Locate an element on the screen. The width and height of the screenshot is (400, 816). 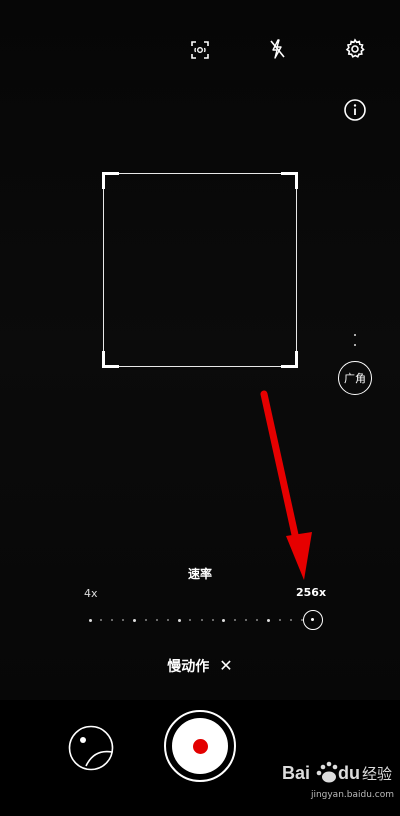
baidu-jingyan-logo: Bai du 经验 is located at coordinates (337, 772).